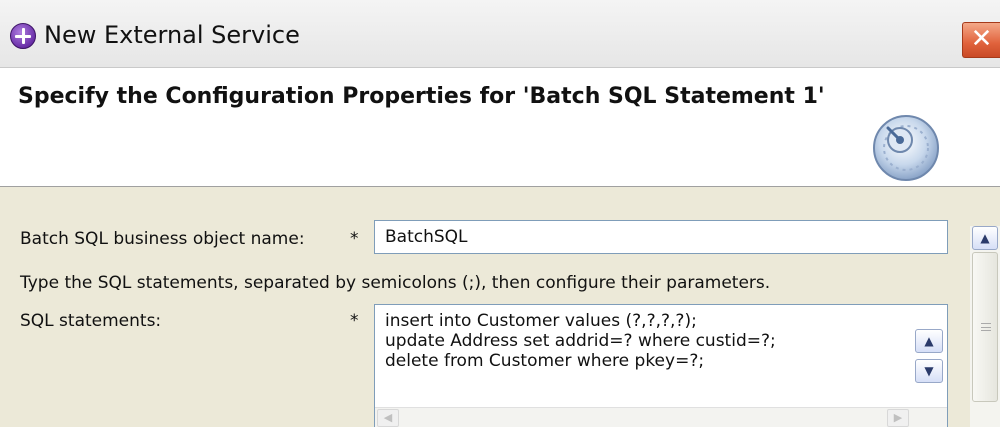 The height and width of the screenshot is (427, 1000). I want to click on sql-line: delete from Customer where pkey=?;, so click(545, 361).